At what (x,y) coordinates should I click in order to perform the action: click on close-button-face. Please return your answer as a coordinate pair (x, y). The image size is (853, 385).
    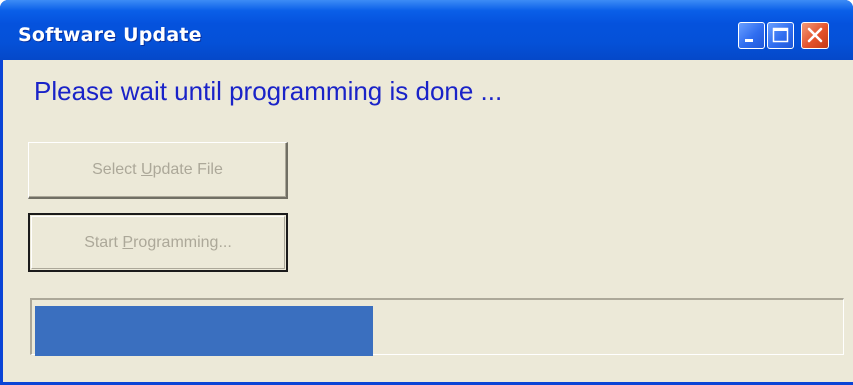
    Looking at the image, I should click on (815, 35).